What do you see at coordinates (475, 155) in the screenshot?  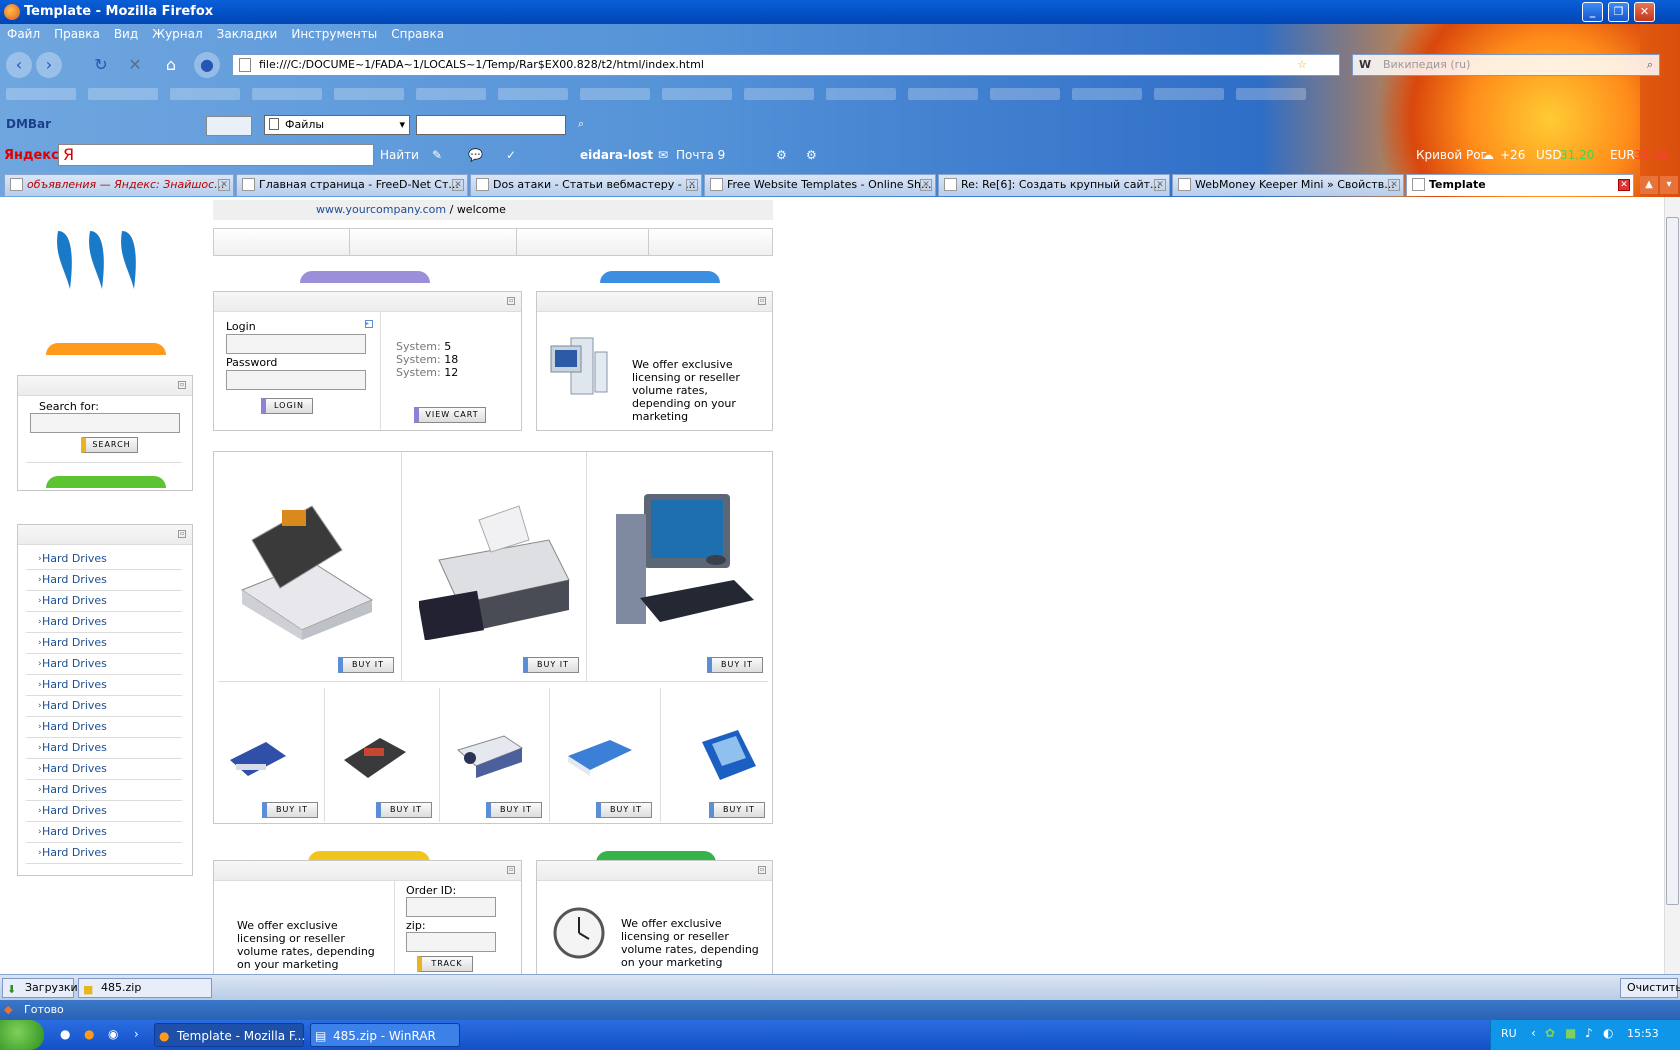 I see `chat-icon: 💬` at bounding box center [475, 155].